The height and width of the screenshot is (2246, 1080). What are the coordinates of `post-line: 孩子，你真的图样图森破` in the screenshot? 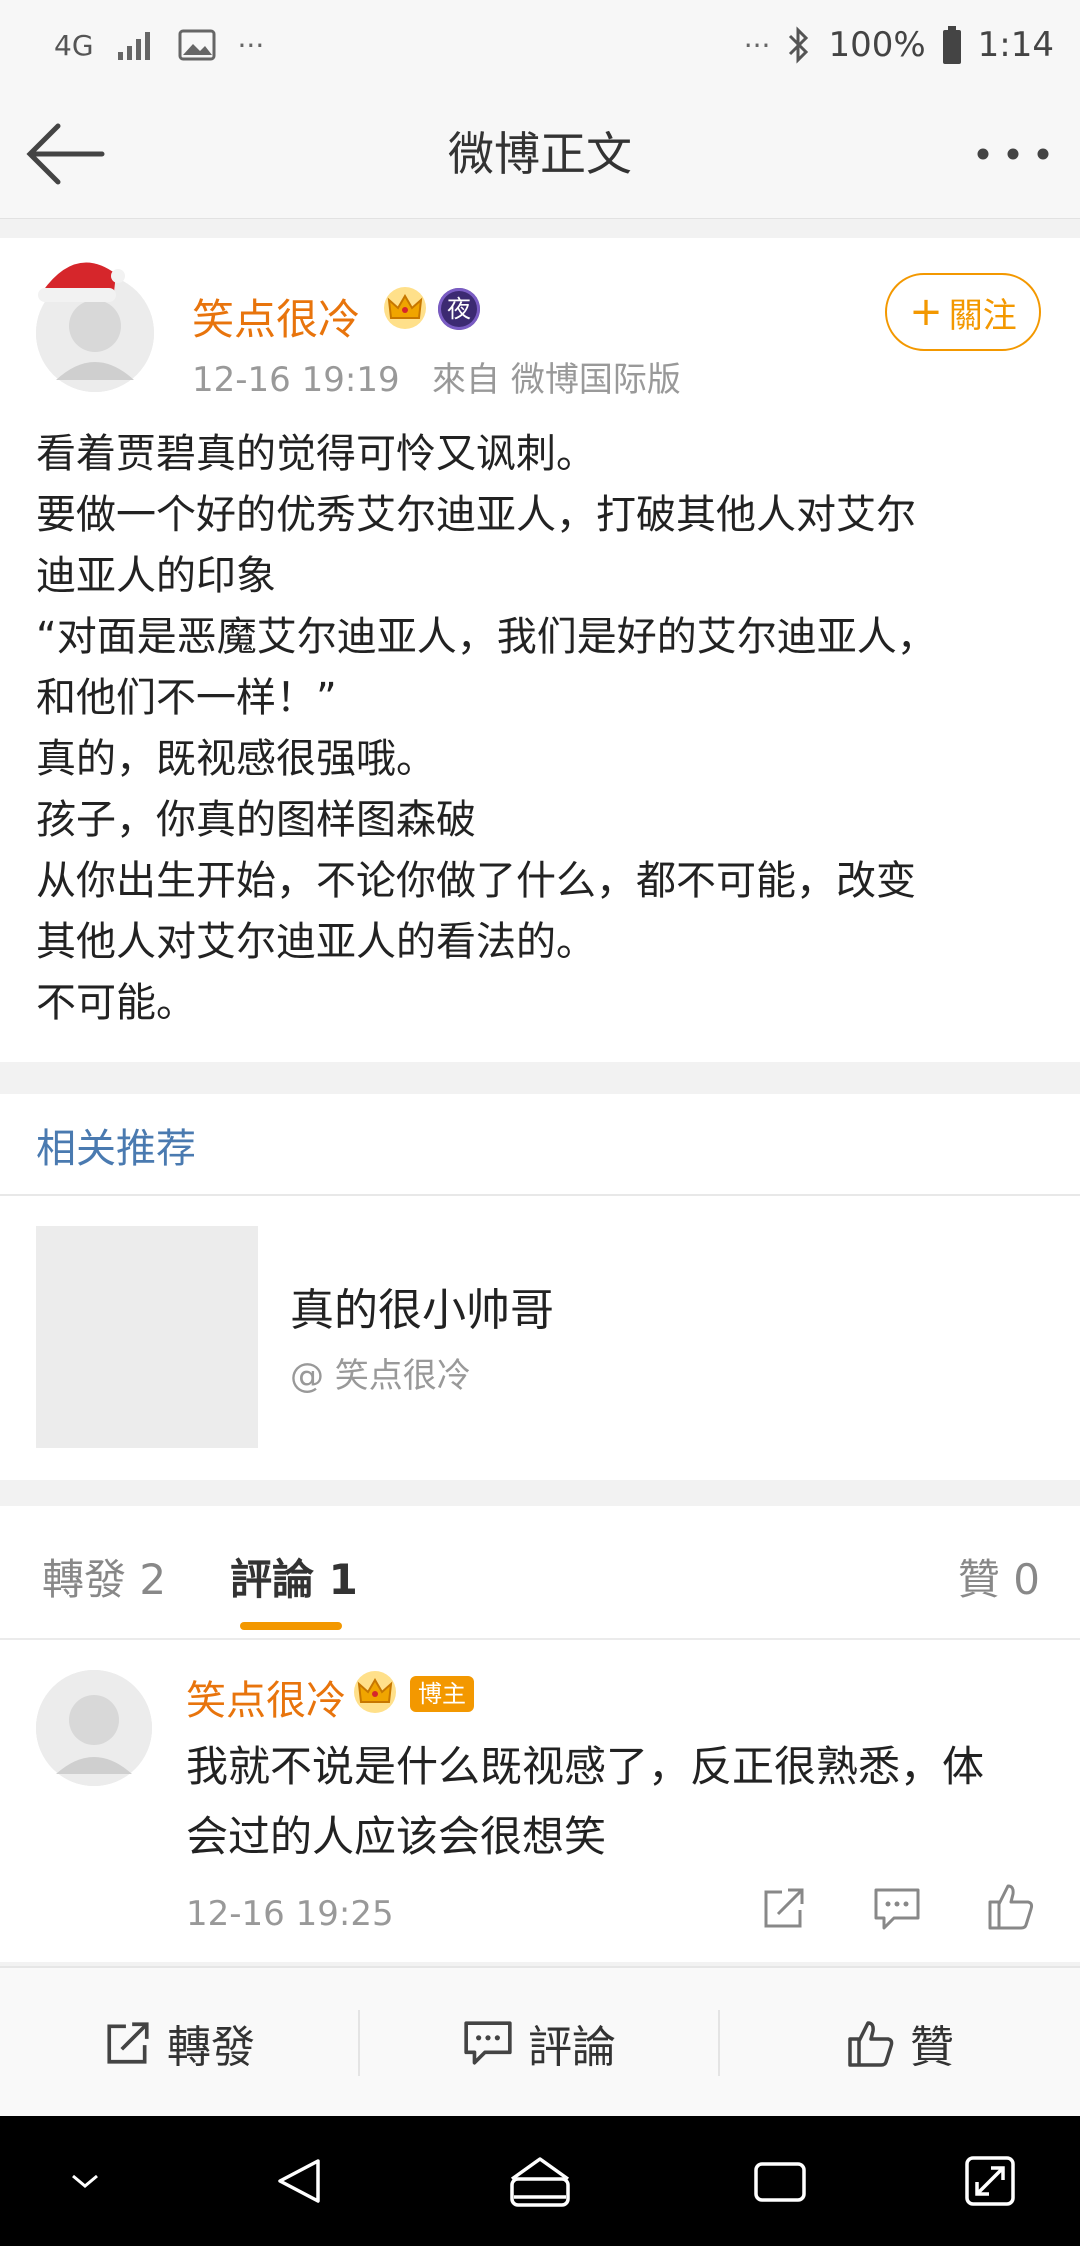 It's located at (256, 820).